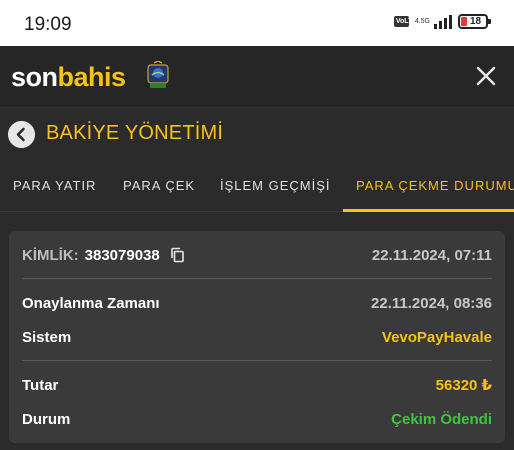  What do you see at coordinates (54, 185) in the screenshot?
I see `tab-para-yatir: PARA YATIR` at bounding box center [54, 185].